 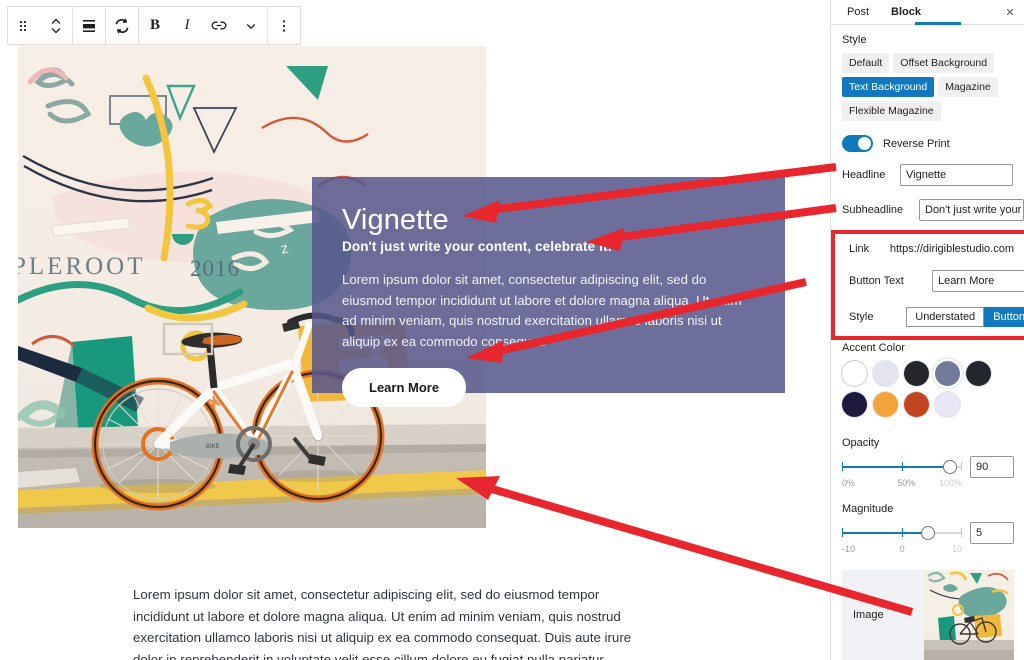 I want to click on headline-input: Vignette, so click(x=956, y=175).